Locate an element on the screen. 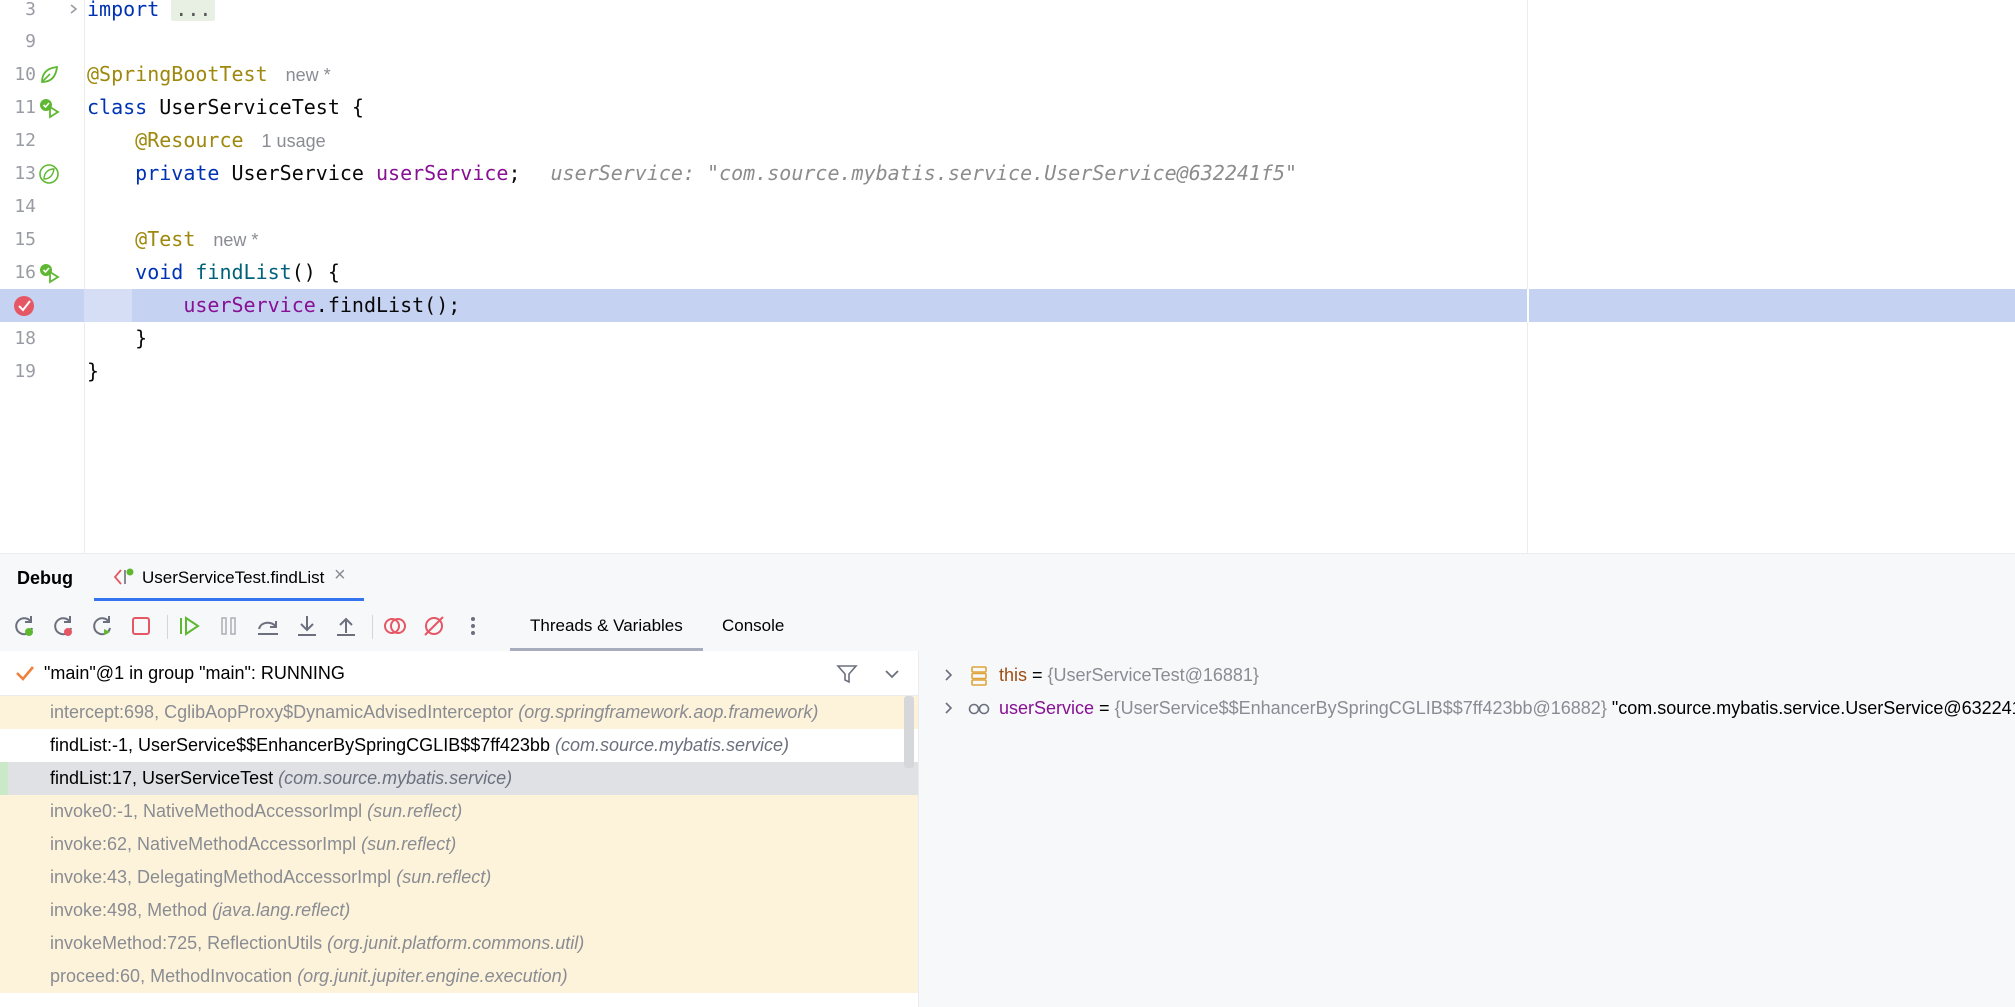 The width and height of the screenshot is (2015, 1007). frame-method: invoke:43, DelegatingMethodAccessorImpl is located at coordinates (221, 877).